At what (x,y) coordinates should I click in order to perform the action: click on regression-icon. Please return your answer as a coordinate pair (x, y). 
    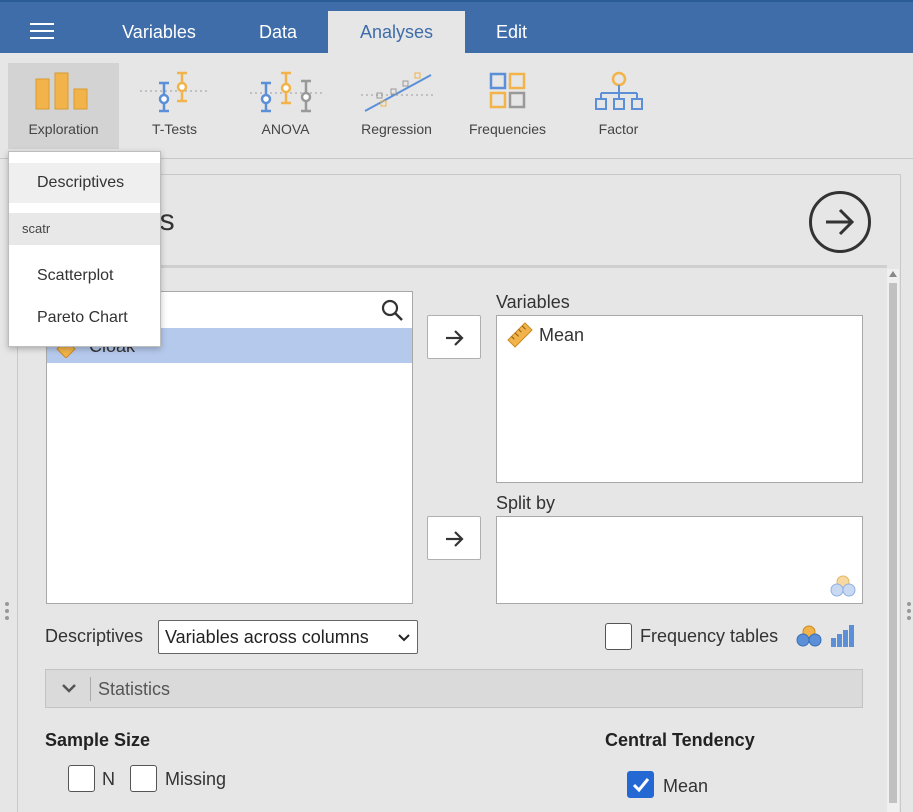
    Looking at the image, I should click on (396, 92).